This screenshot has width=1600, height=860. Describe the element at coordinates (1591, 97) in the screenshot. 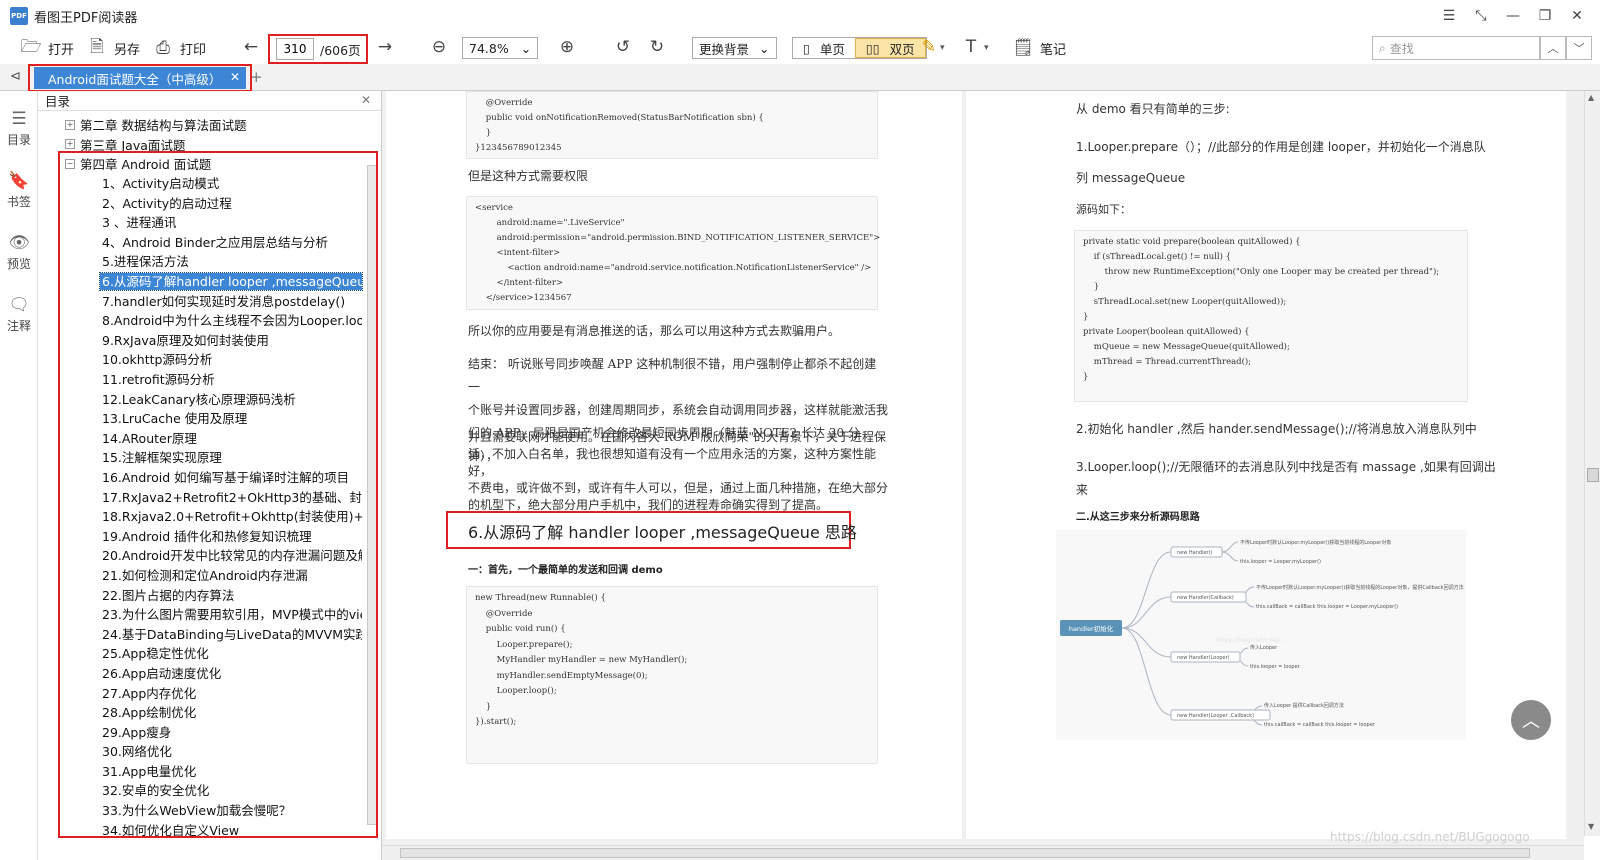

I see `scroll-up-icon: ▲` at that location.